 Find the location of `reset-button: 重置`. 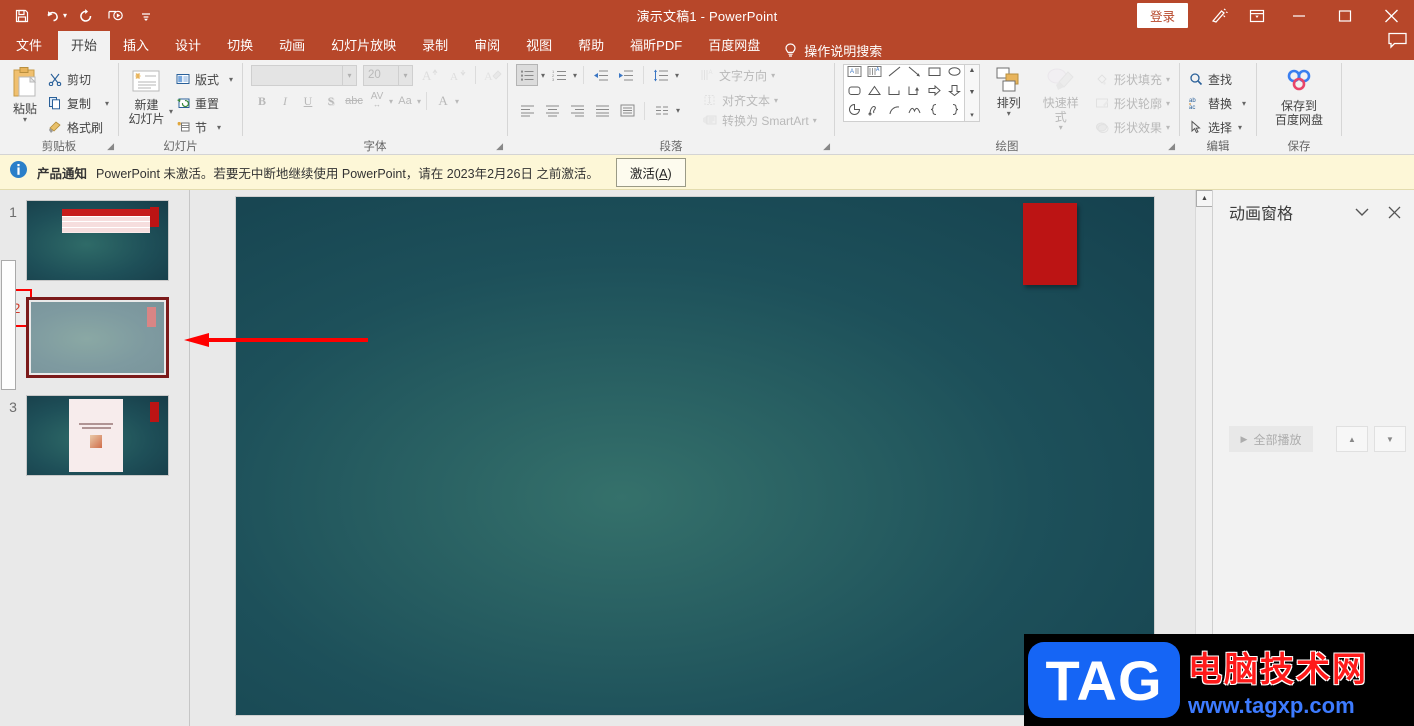

reset-button: 重置 is located at coordinates (205, 103).